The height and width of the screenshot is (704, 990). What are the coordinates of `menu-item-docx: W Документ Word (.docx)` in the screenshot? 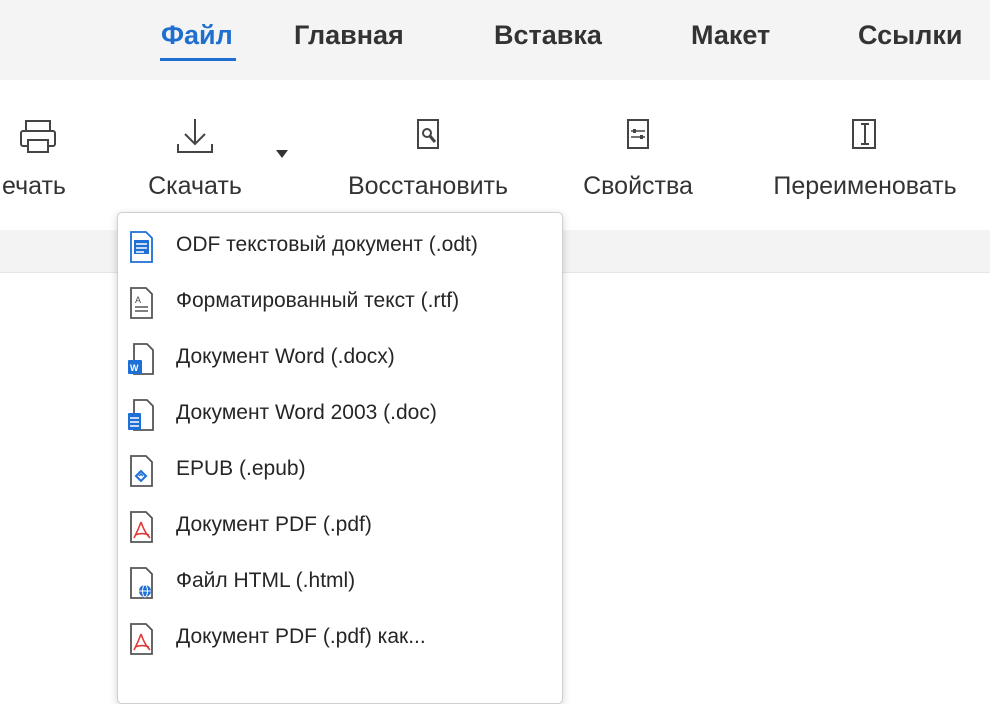 It's located at (340, 359).